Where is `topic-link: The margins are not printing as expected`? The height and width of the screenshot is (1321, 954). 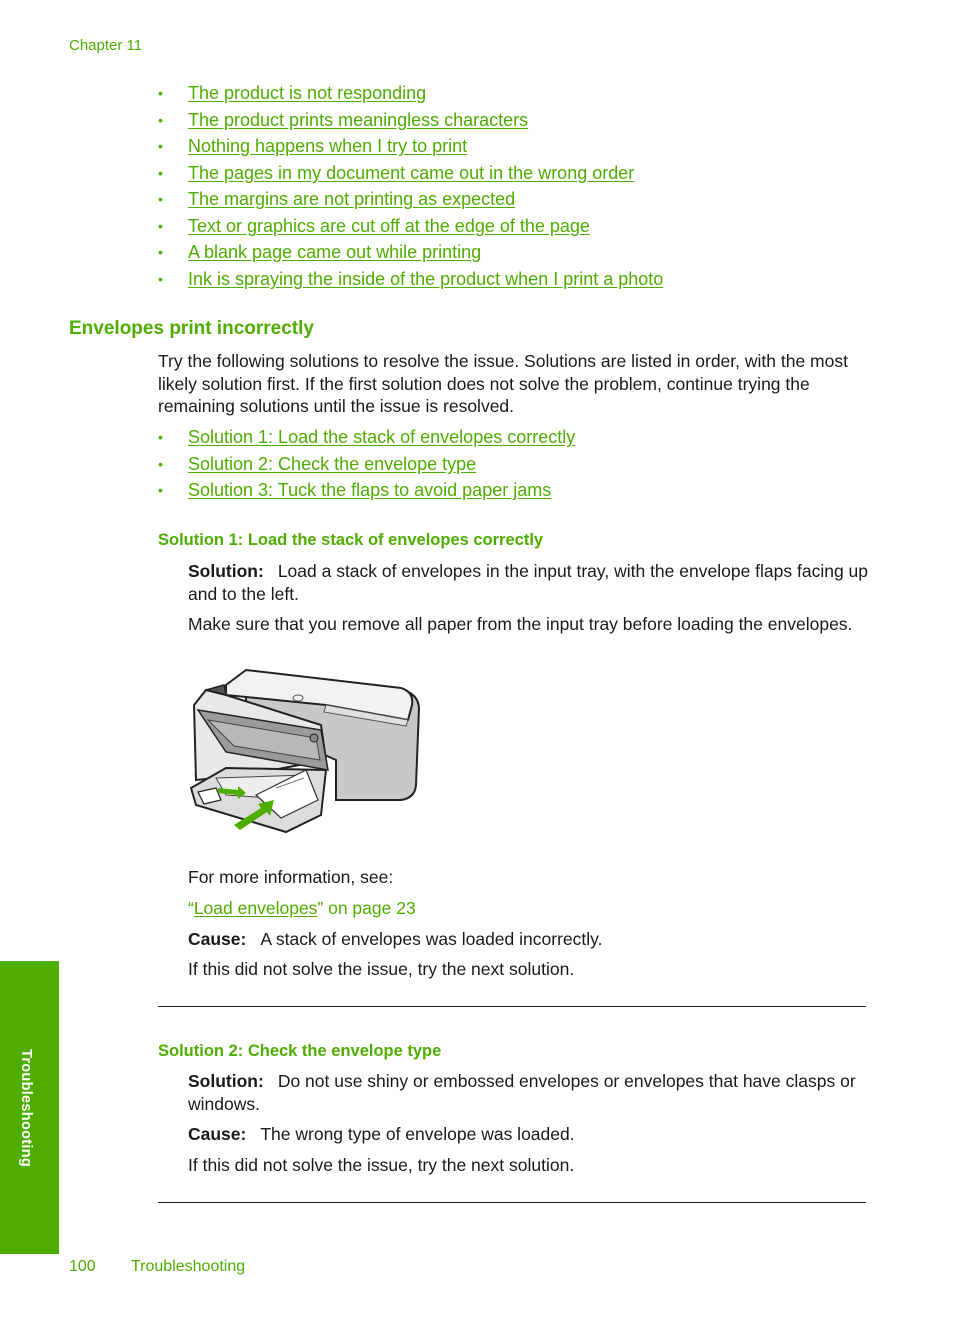 topic-link: The margins are not printing as expected is located at coordinates (351, 199).